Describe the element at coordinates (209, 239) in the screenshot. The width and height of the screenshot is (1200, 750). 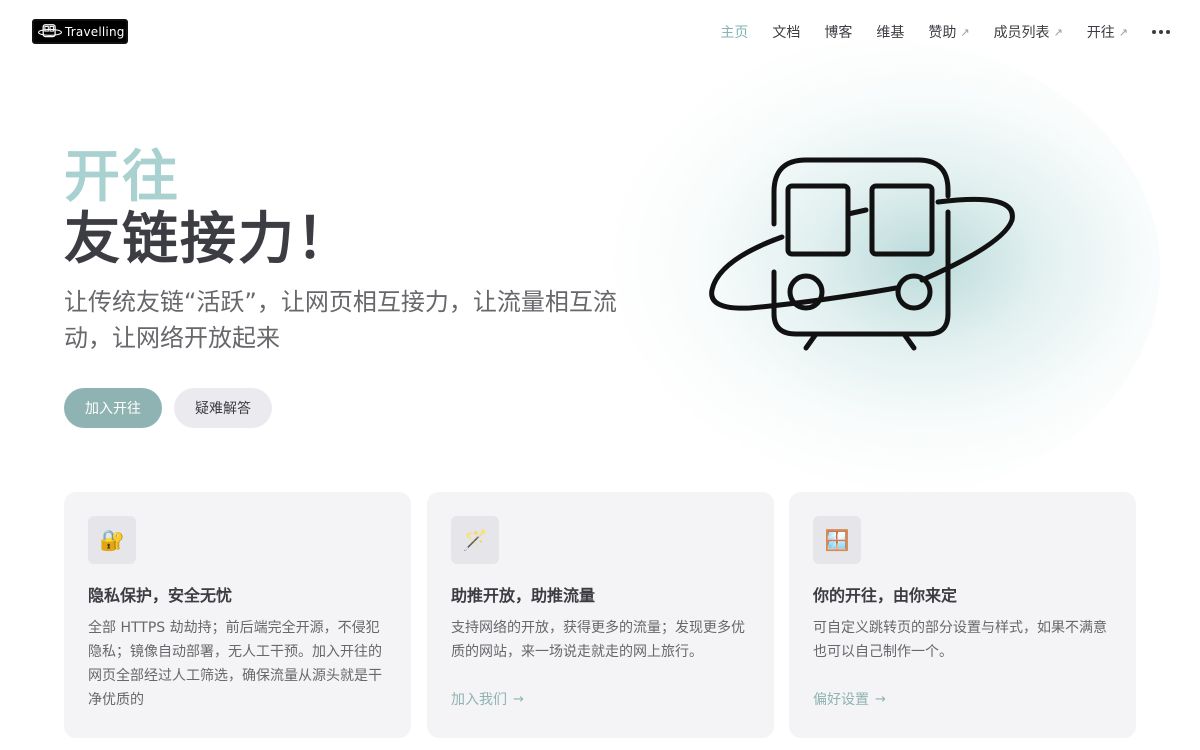
I see `hero-text: 友链接力！` at that location.